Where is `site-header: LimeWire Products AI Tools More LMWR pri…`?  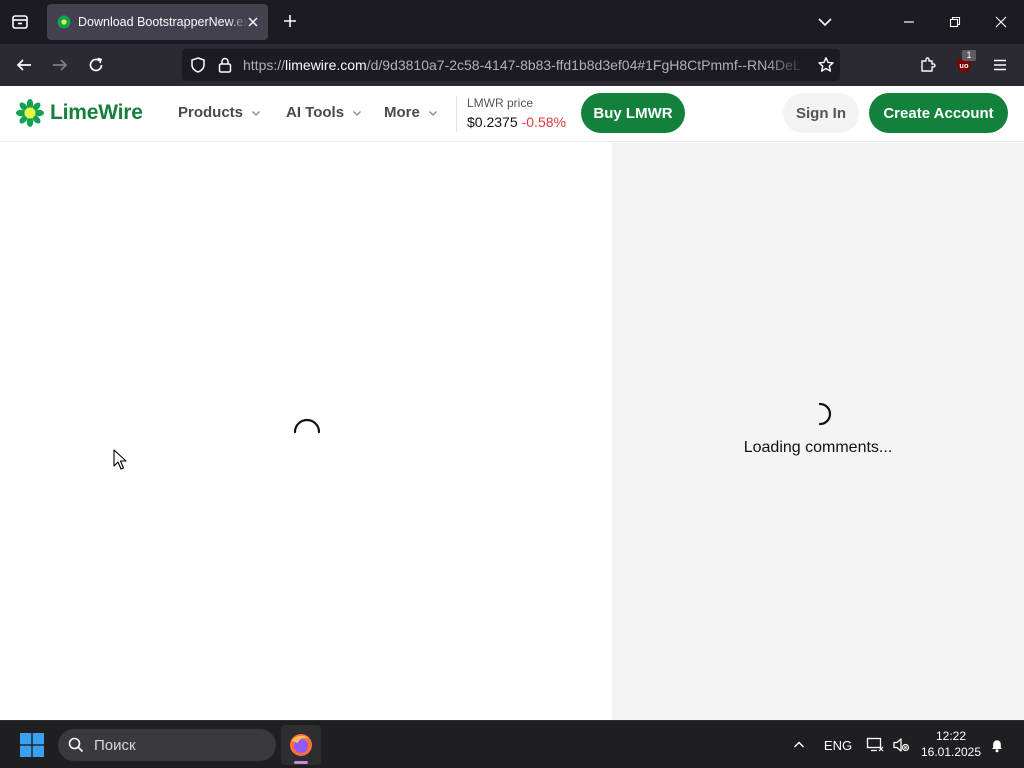
site-header: LimeWire Products AI Tools More LMWR pri… is located at coordinates (512, 114).